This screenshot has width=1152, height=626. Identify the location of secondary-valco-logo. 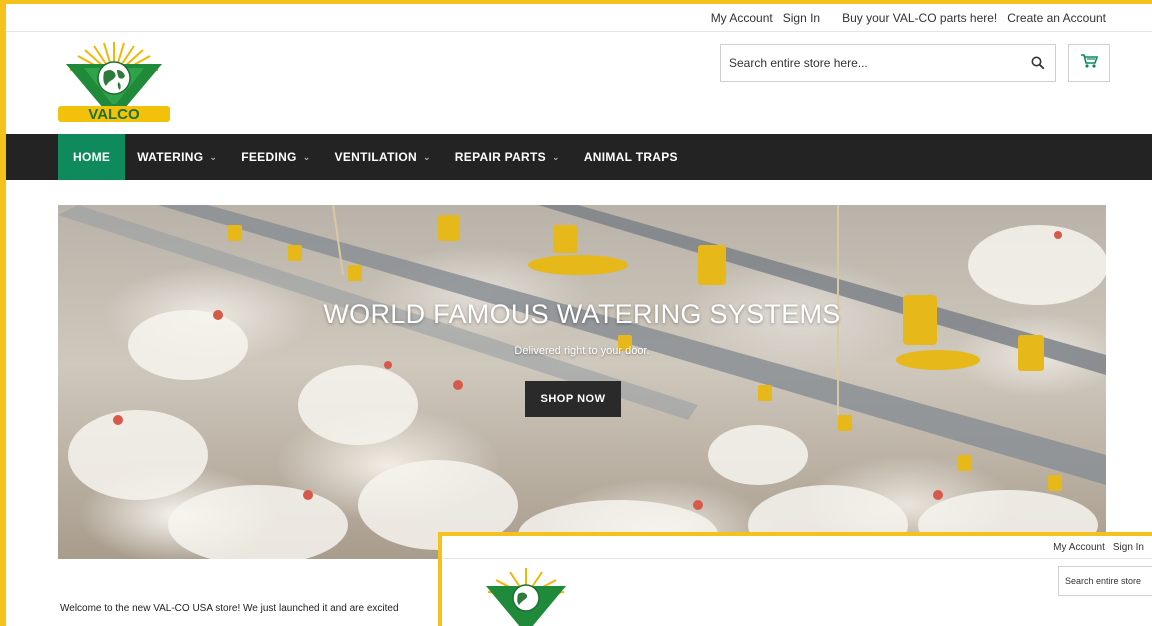
(526, 596).